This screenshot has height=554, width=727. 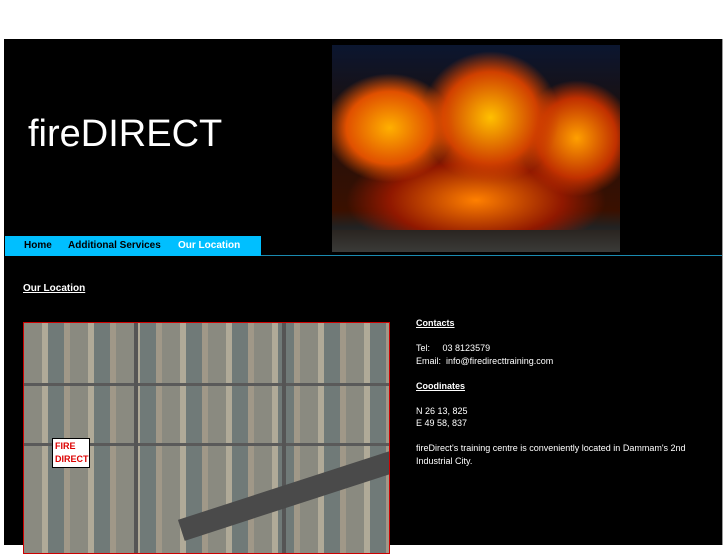 What do you see at coordinates (435, 323) in the screenshot?
I see `contacts-heading: Contacts` at bounding box center [435, 323].